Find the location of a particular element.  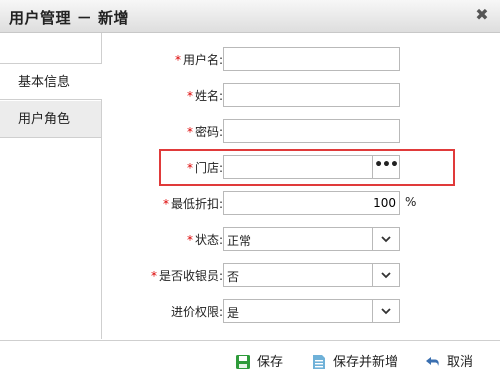

tab-user-roles: 用户角色 is located at coordinates (50, 119).